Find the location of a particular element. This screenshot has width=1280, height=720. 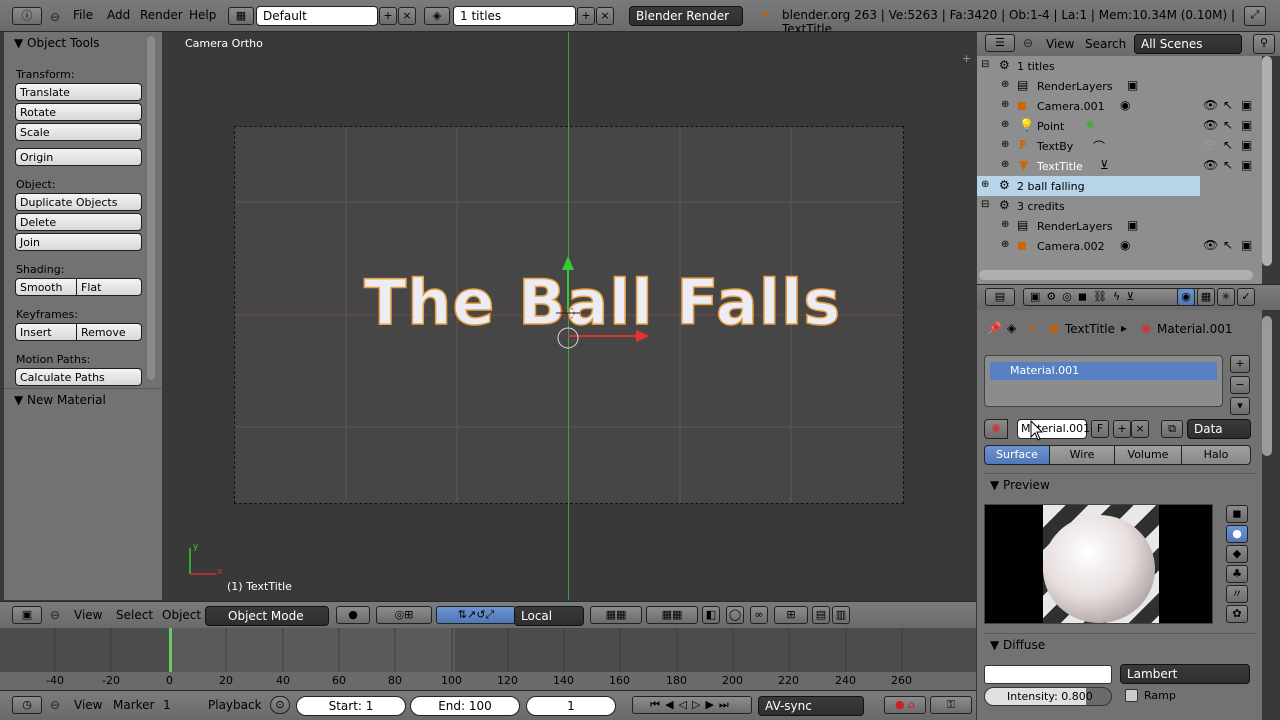

mode-select: Object Mode is located at coordinates (267, 616).